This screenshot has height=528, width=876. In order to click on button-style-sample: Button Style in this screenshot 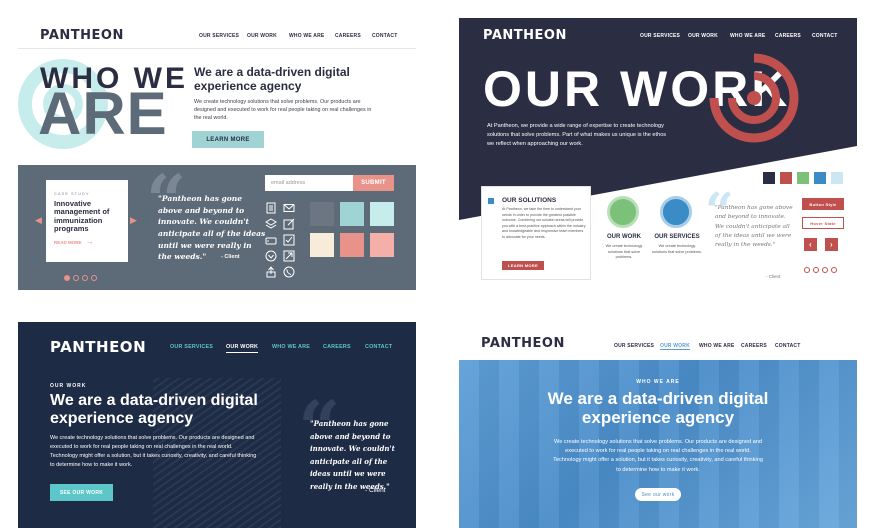, I will do `click(823, 204)`.